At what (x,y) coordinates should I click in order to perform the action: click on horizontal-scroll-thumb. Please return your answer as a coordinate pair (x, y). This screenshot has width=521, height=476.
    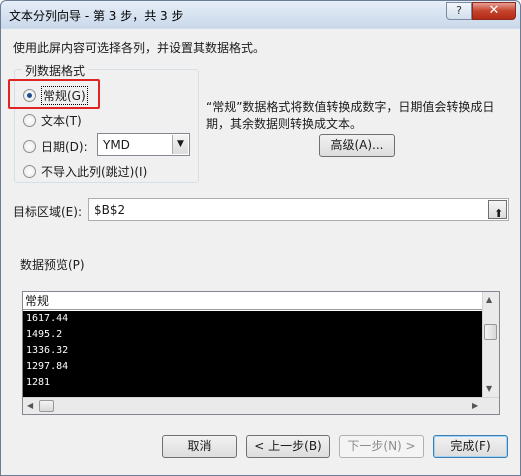
    Looking at the image, I should click on (46, 406).